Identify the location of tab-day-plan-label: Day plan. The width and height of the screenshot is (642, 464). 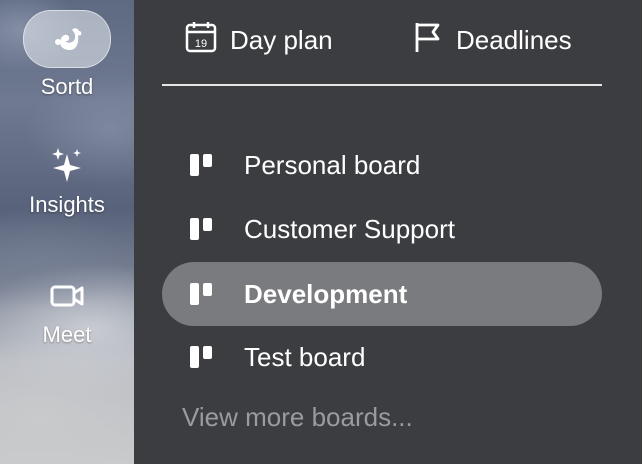
(281, 39).